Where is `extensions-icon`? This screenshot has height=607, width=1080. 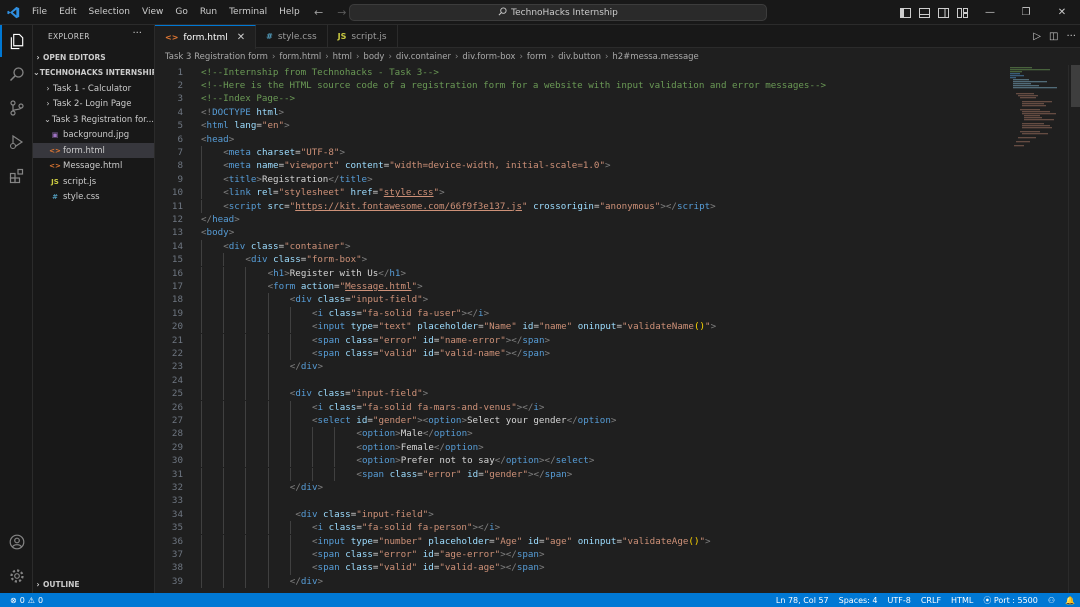
extensions-icon is located at coordinates (16, 176).